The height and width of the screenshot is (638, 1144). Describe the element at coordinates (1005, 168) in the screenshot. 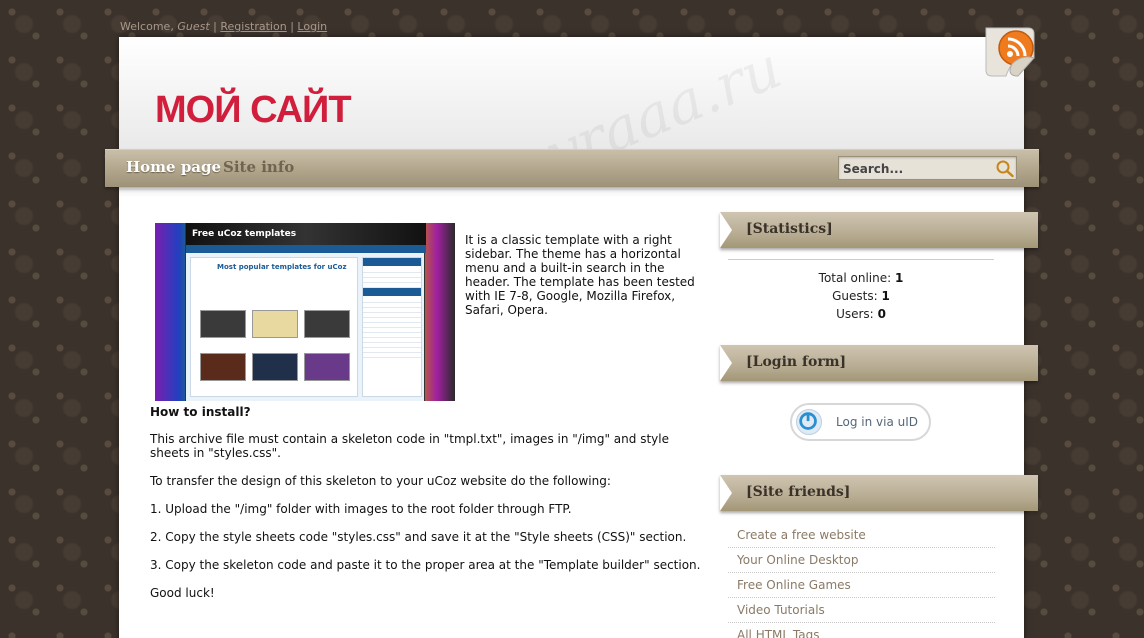

I see `magnifier-icon` at that location.